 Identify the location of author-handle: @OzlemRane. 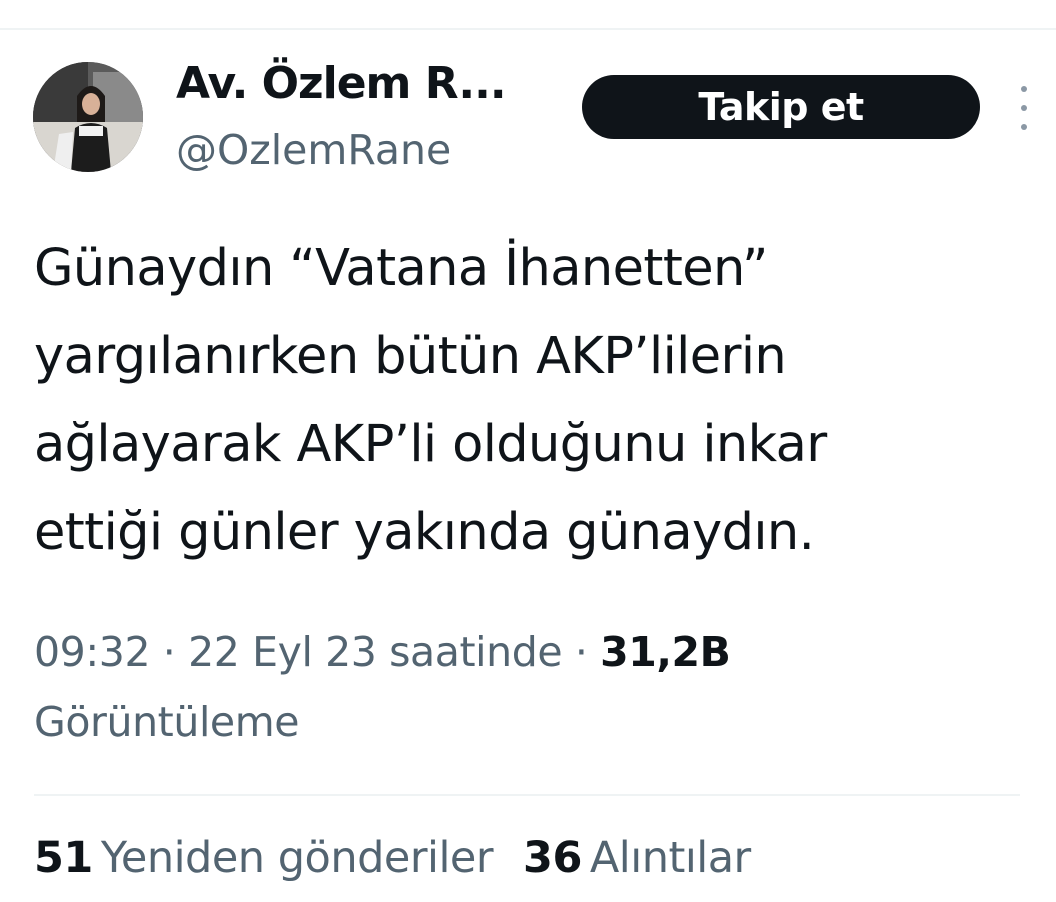
(313, 150).